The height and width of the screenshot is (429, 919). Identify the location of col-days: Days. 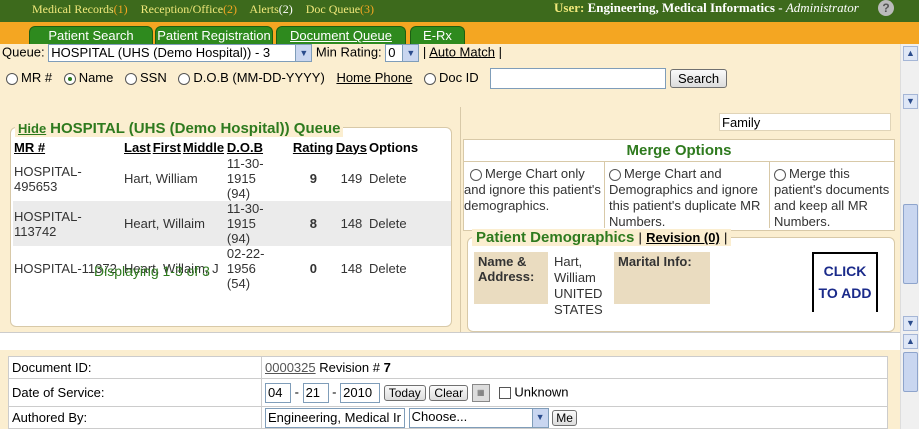
(351, 147).